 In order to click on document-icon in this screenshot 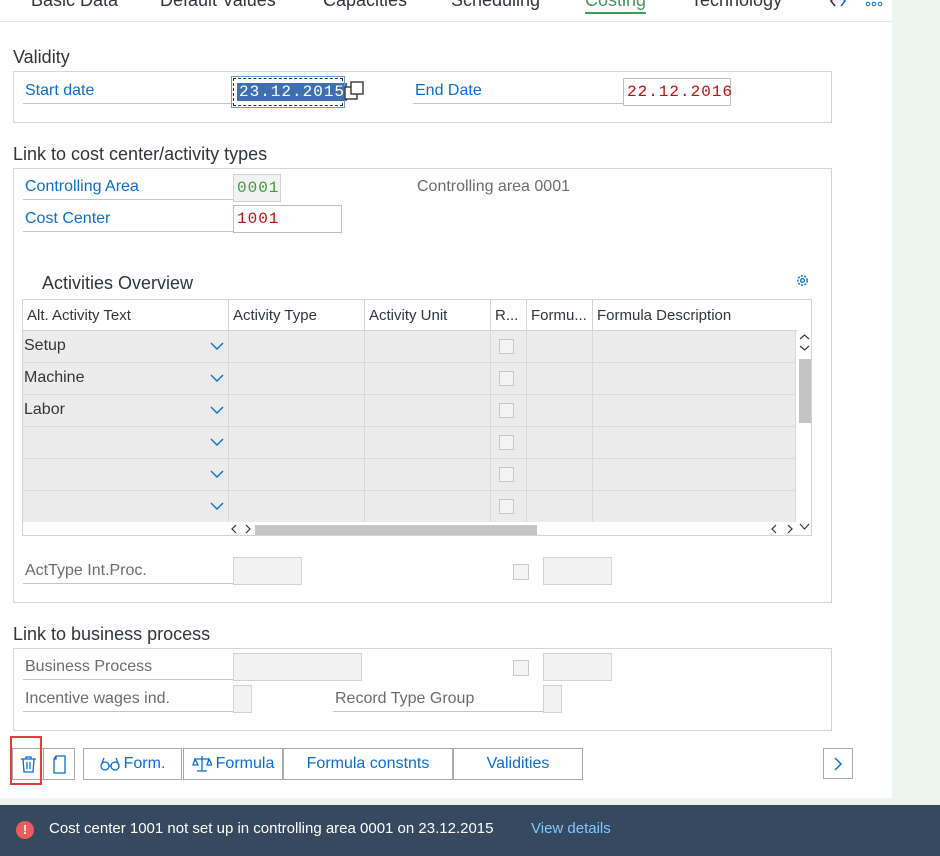, I will do `click(59, 764)`.